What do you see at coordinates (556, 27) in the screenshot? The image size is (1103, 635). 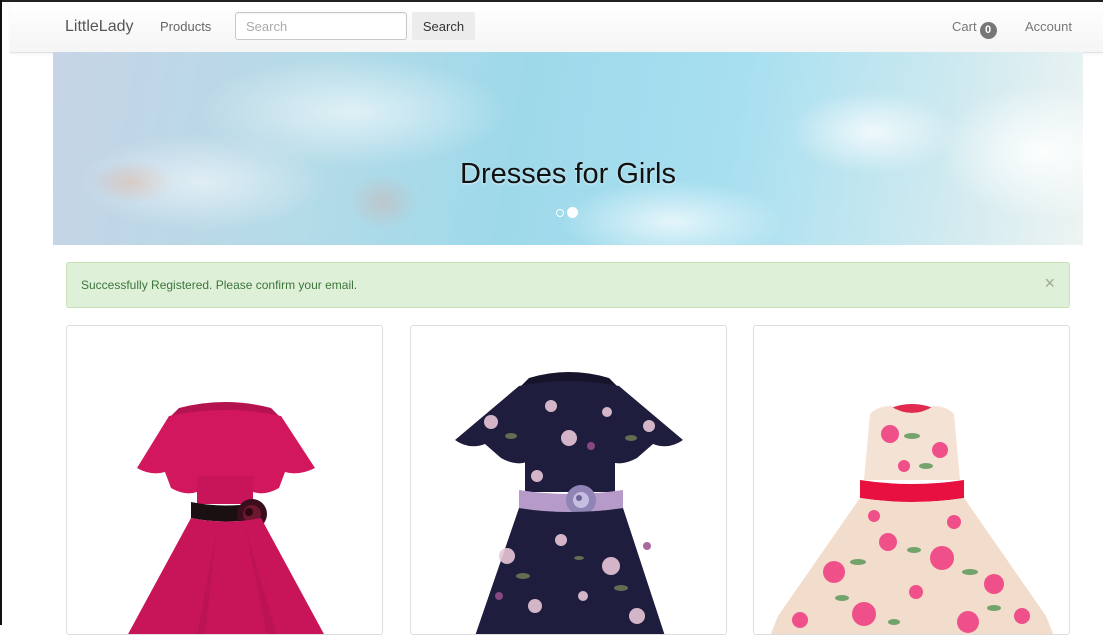 I see `top-navbar: LittleLady Products Search Cart0 Account` at bounding box center [556, 27].